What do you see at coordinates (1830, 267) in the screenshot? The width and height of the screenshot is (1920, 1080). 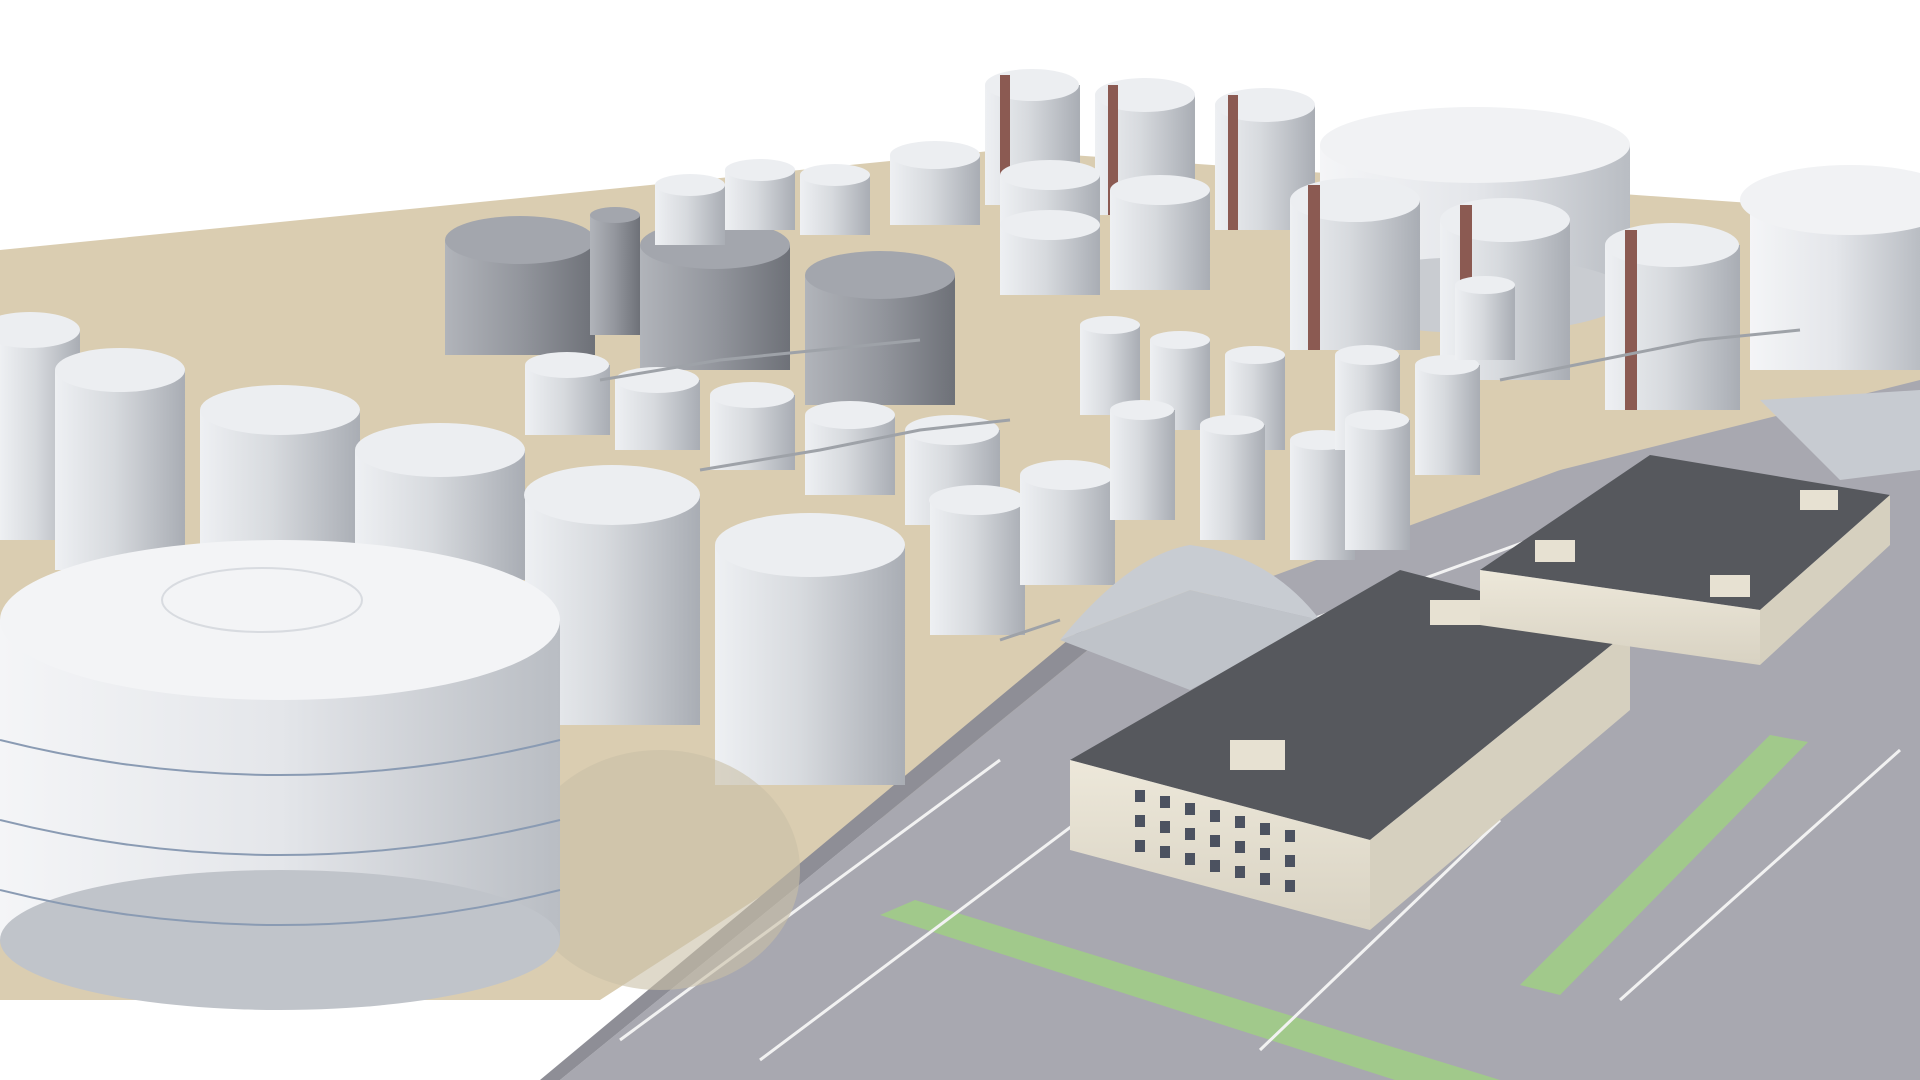 I see `large-dome-tank` at bounding box center [1830, 267].